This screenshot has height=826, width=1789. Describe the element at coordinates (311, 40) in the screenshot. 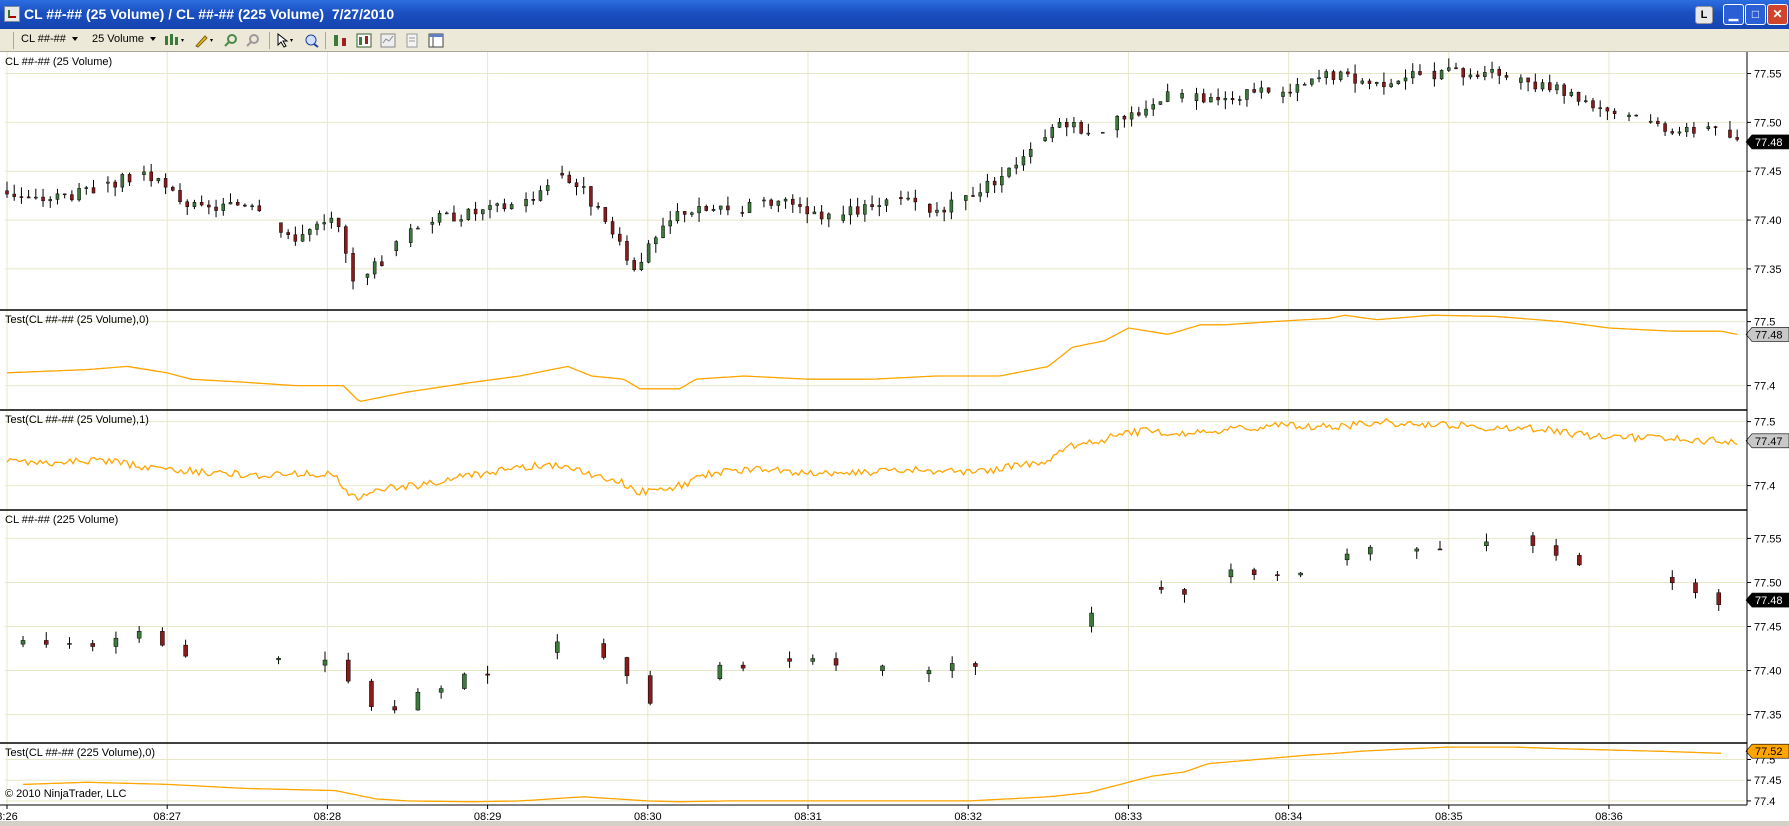

I see `data-box-button` at that location.